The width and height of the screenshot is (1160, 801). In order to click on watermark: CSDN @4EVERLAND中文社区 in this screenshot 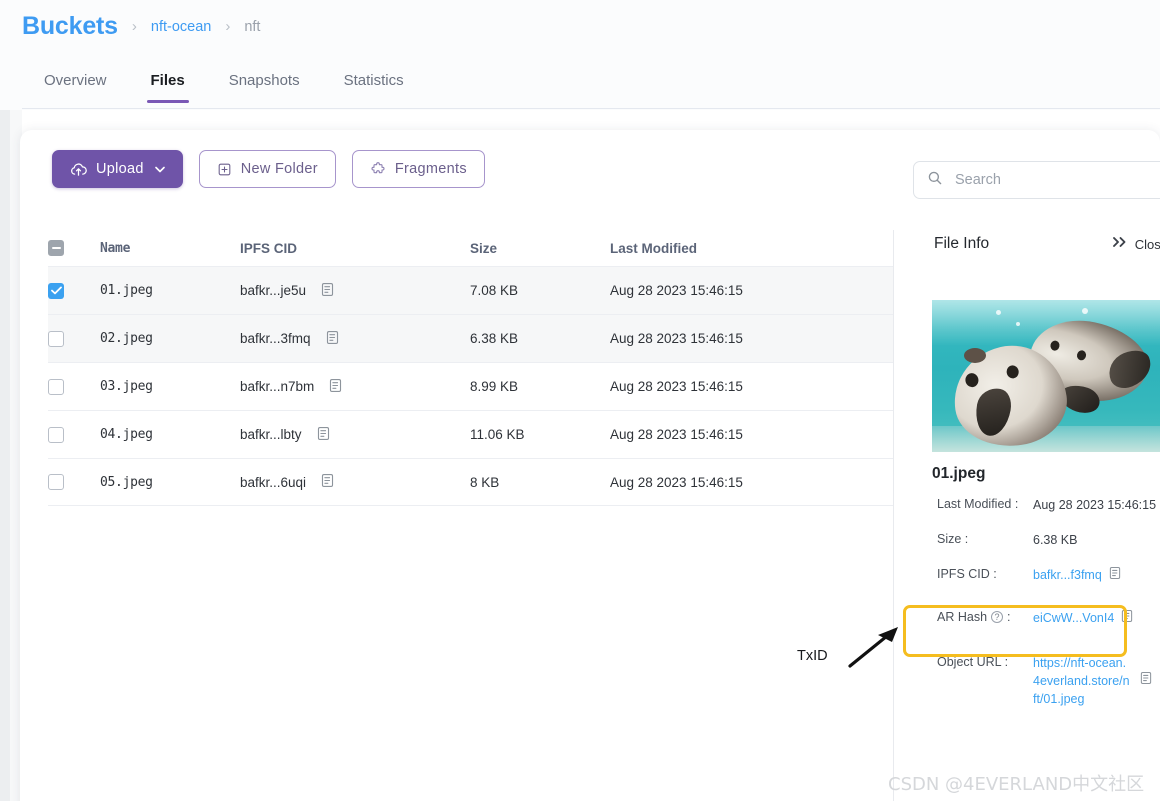, I will do `click(1016, 784)`.